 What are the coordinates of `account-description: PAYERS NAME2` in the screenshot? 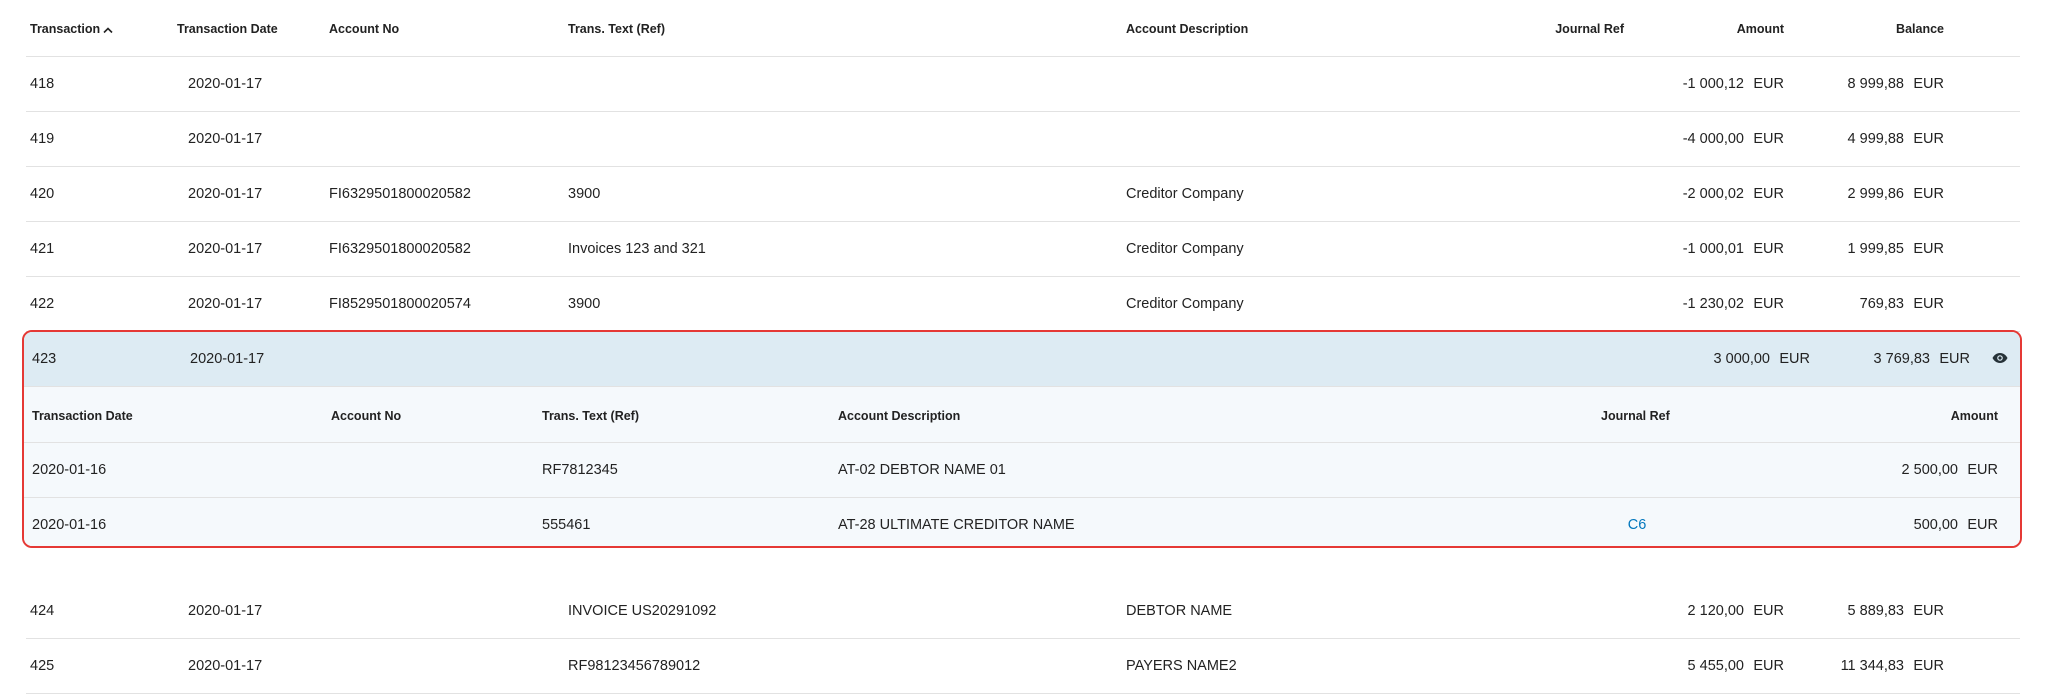 It's located at (1181, 666).